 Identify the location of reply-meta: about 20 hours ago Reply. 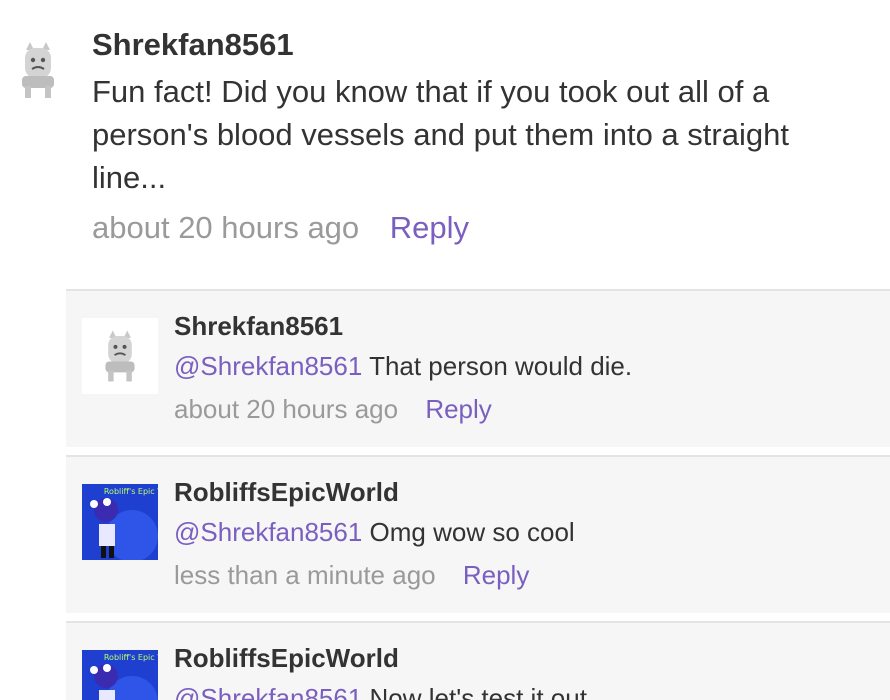
(333, 409).